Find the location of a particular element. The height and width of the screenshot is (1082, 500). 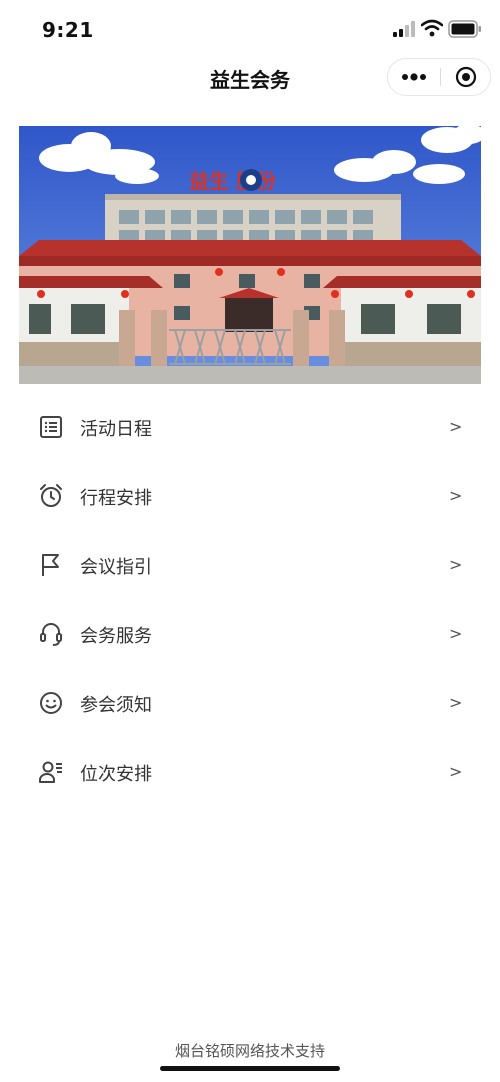

menu-item-label: 参会须知 is located at coordinates (116, 705).